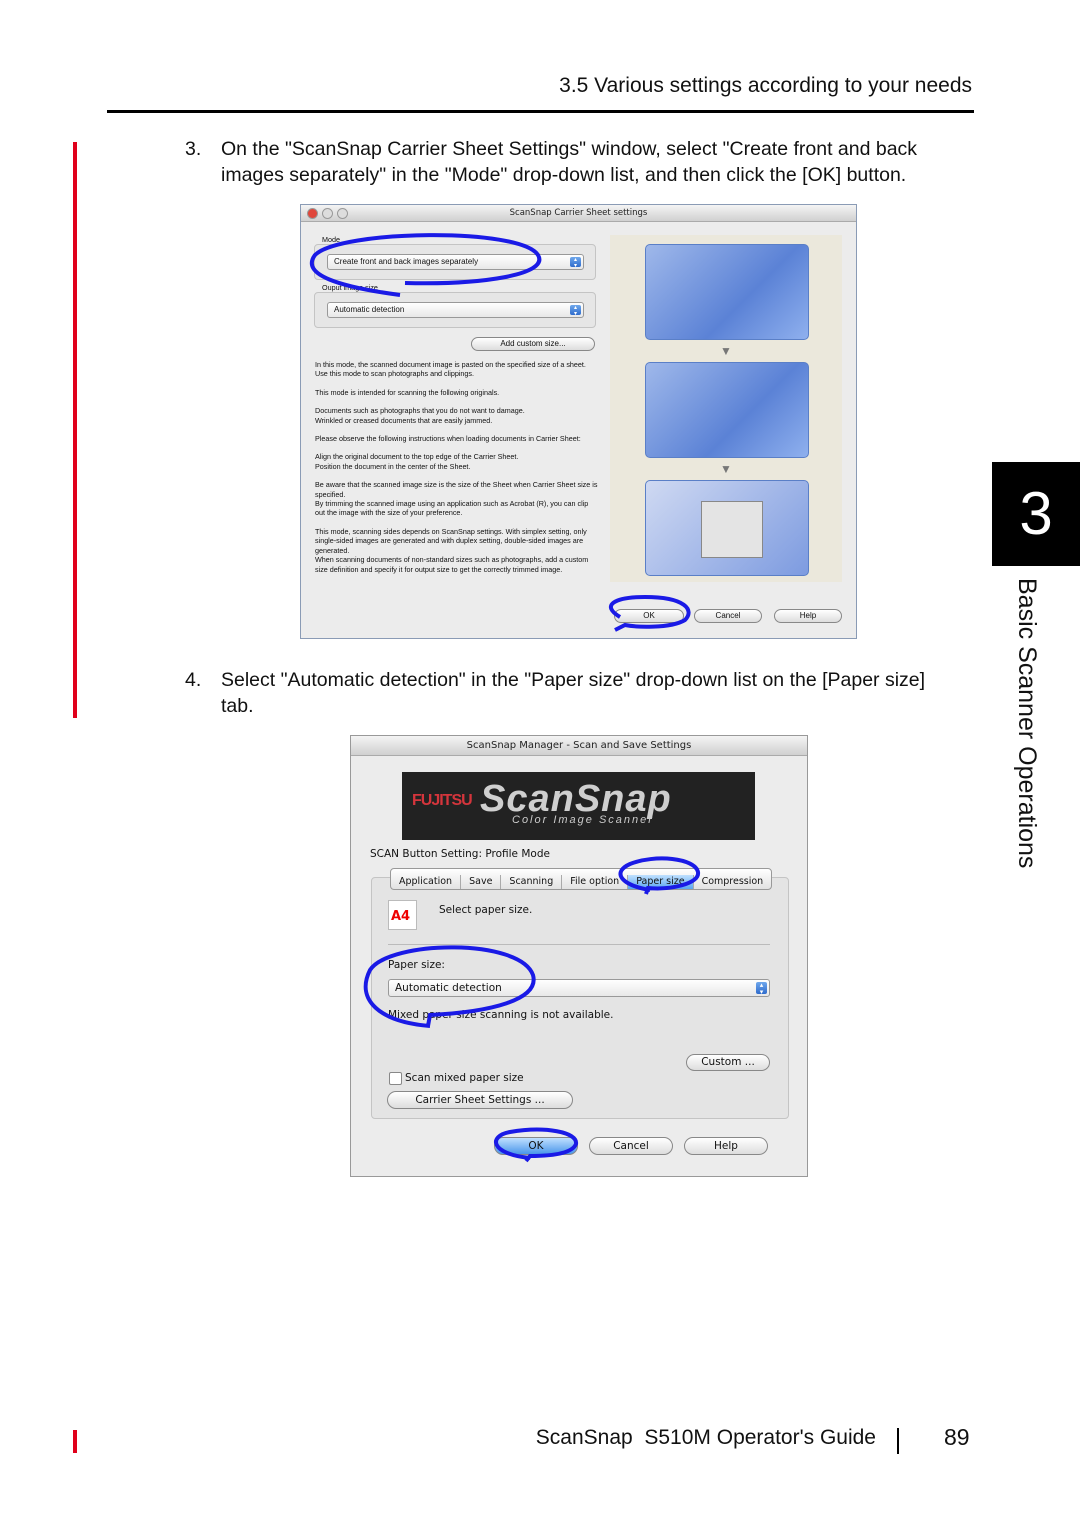 Image resolution: width=1080 pixels, height=1528 pixels. Describe the element at coordinates (426, 882) in the screenshot. I see `tab-application: Application` at that location.